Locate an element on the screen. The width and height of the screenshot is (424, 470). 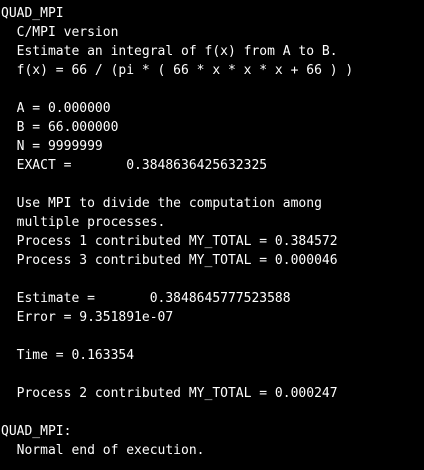
terminal-line-end-message: Normal end of execution. is located at coordinates (103, 450).